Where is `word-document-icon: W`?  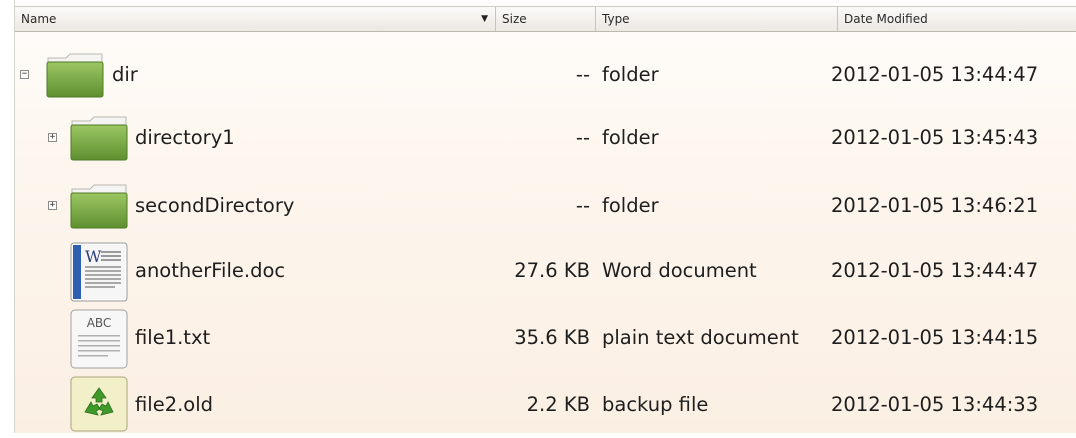 word-document-icon: W is located at coordinates (99, 272).